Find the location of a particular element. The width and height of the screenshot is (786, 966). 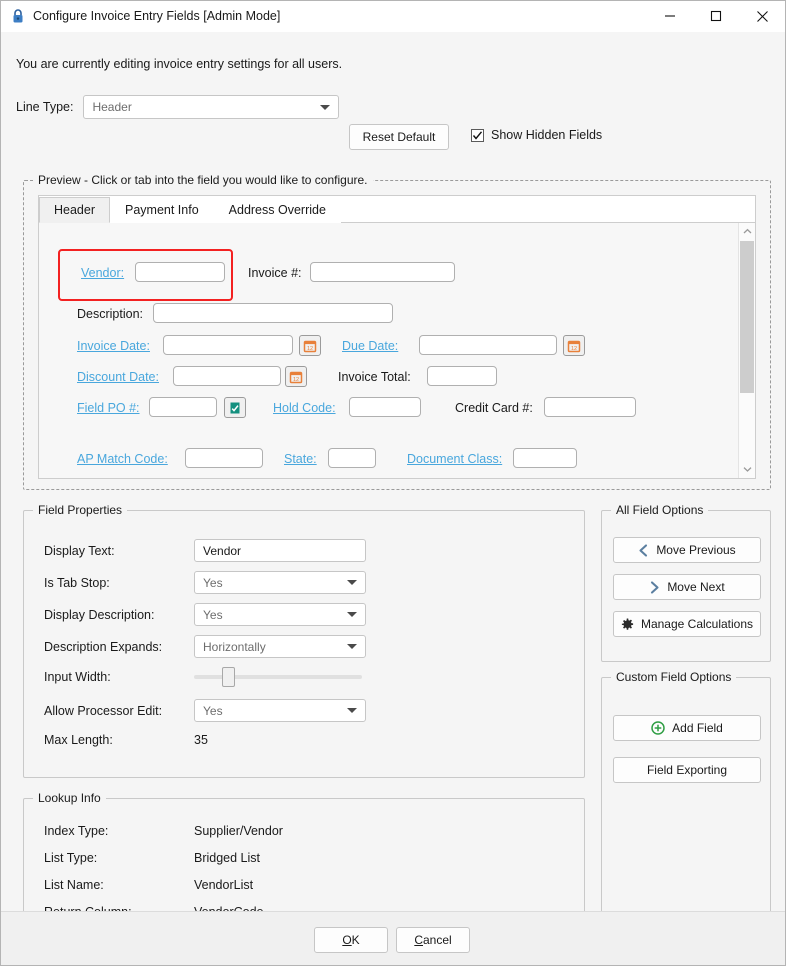

tab-address-override-label: Address Override is located at coordinates (277, 210).